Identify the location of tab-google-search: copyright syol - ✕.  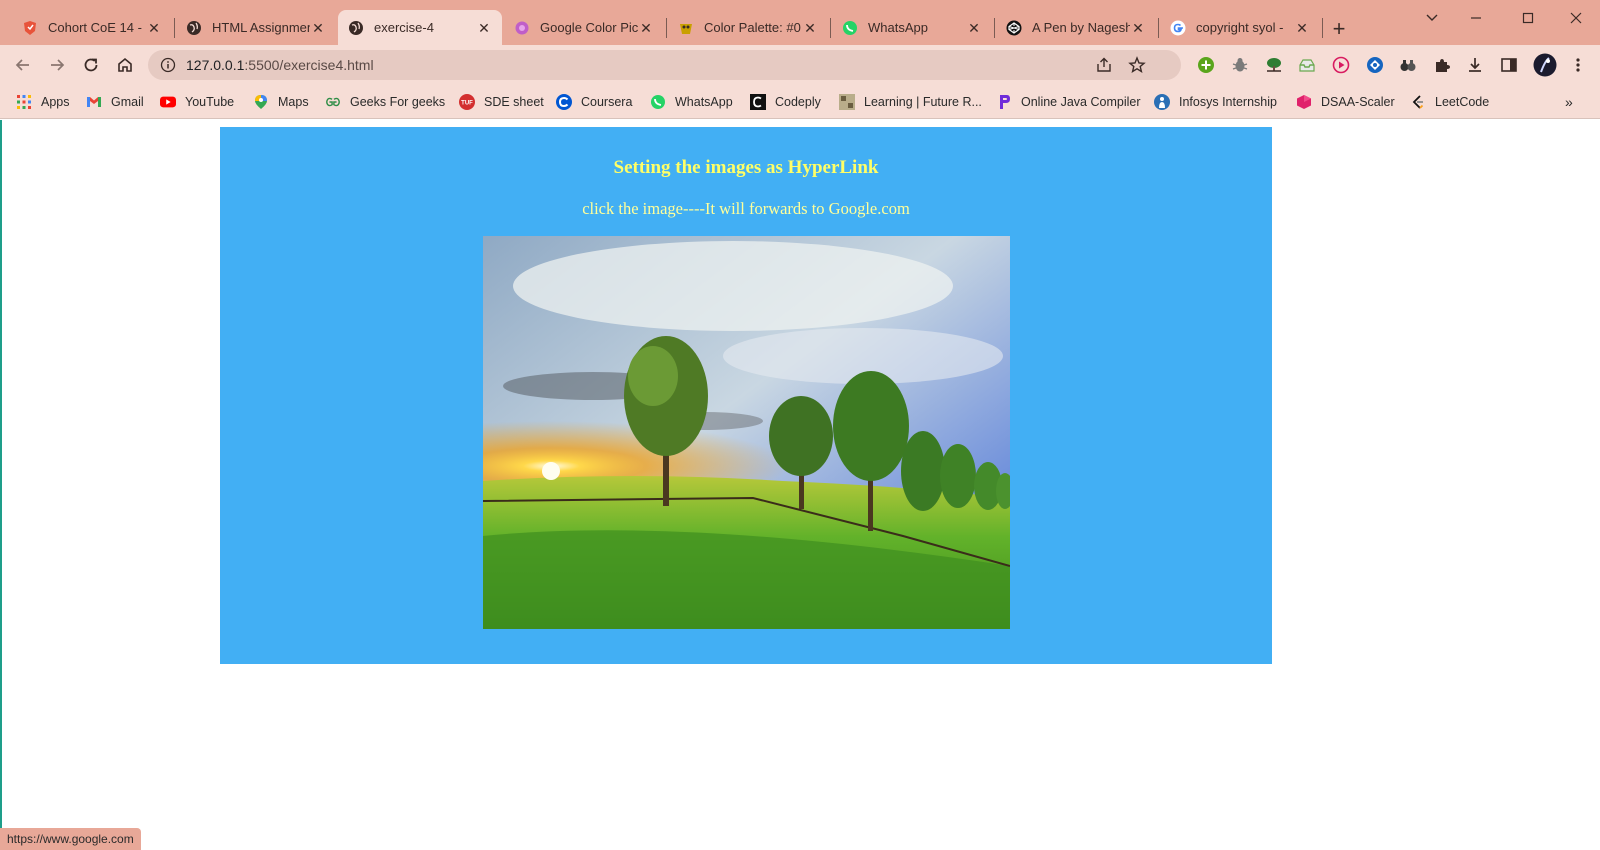
(1240, 27).